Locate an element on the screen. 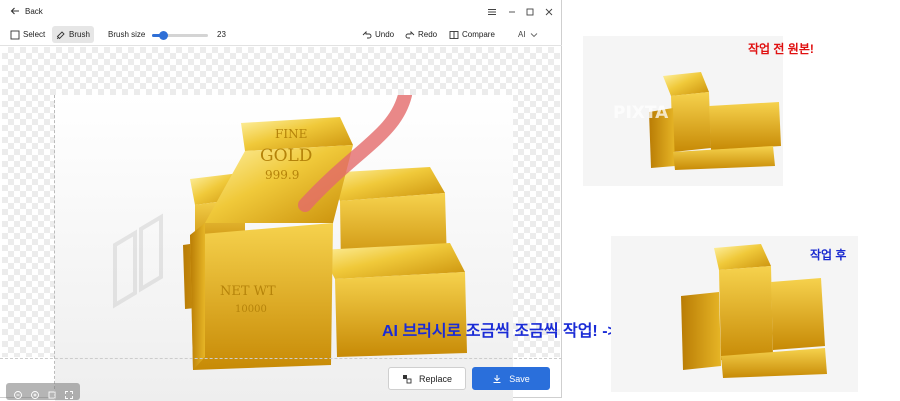  menu-icon is located at coordinates (492, 12).